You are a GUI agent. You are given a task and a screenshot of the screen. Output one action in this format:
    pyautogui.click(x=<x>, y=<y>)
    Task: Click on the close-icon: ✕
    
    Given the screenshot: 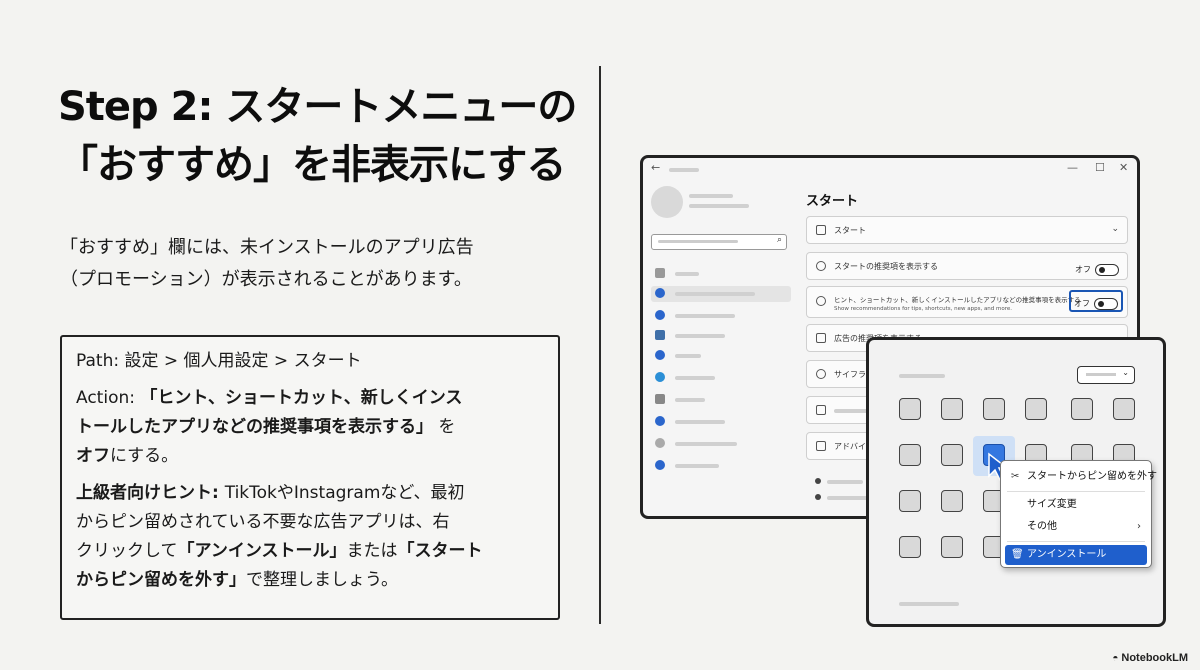 What is the action you would take?
    pyautogui.click(x=1123, y=167)
    